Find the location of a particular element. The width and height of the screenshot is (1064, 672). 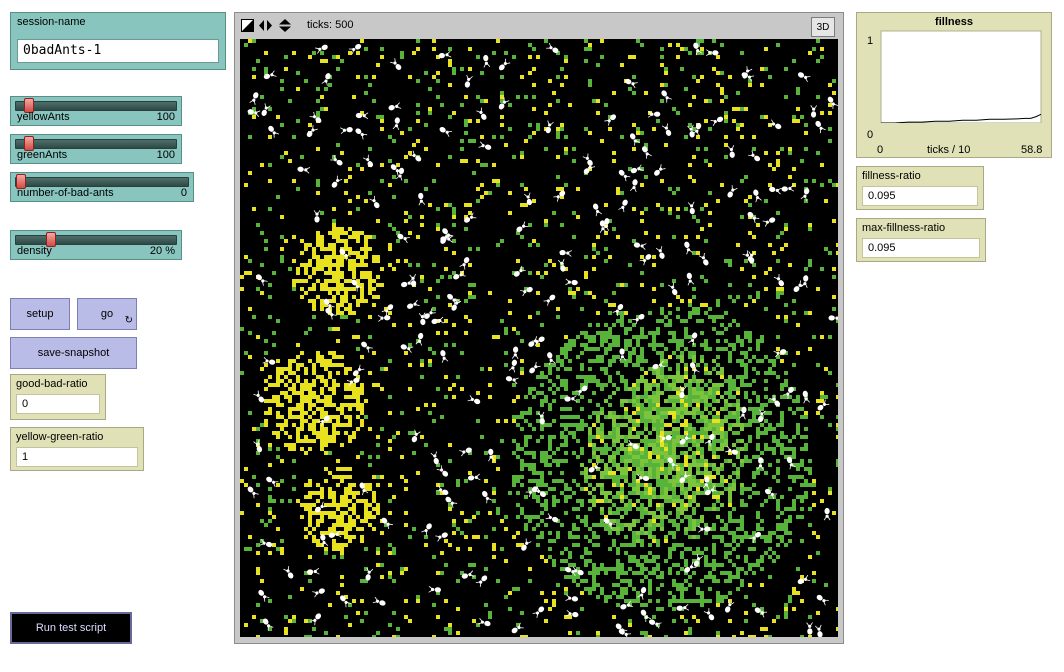

save-snapshot-button: save-snapshot is located at coordinates (73, 353).